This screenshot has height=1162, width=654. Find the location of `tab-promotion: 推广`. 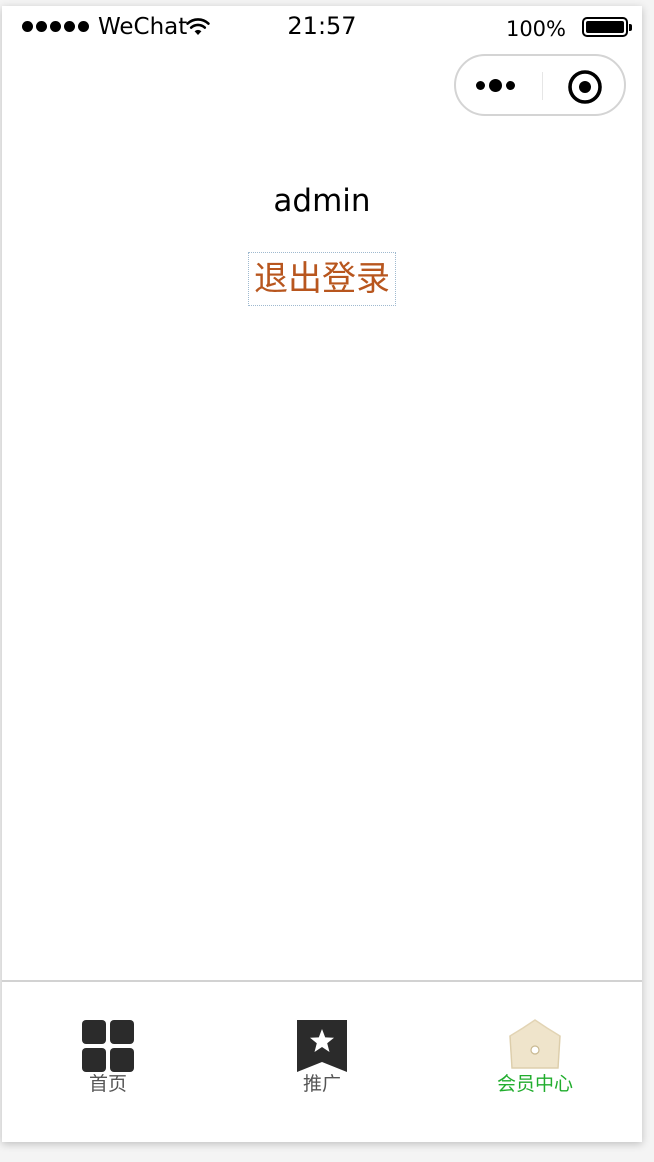

tab-promotion: 推广 is located at coordinates (322, 1057).